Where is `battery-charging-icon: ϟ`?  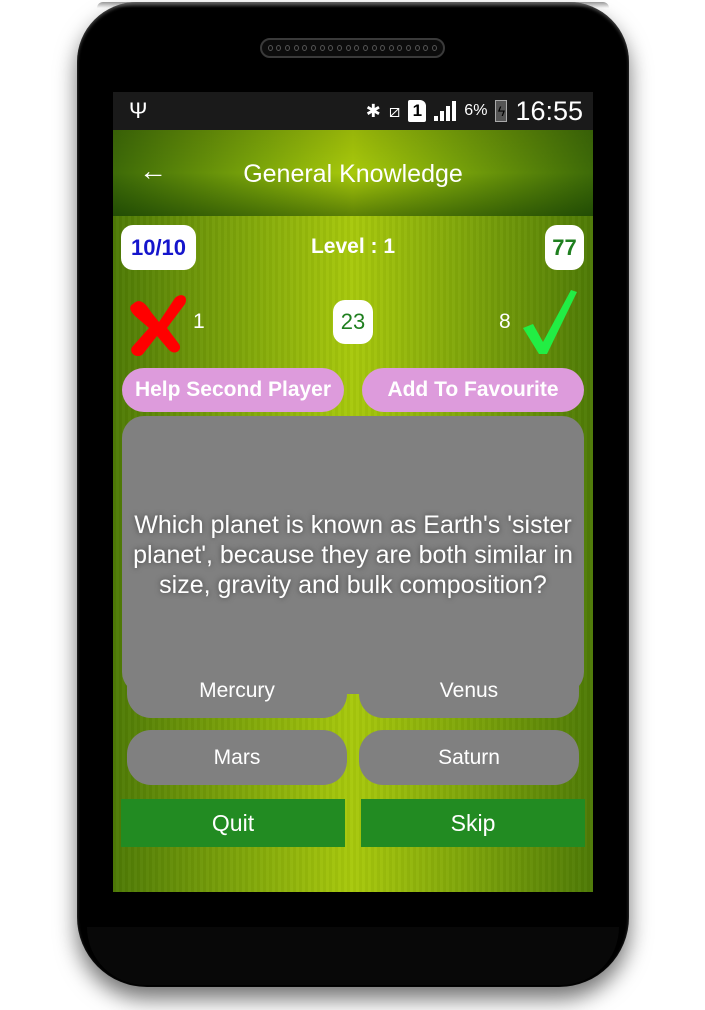 battery-charging-icon: ϟ is located at coordinates (501, 111).